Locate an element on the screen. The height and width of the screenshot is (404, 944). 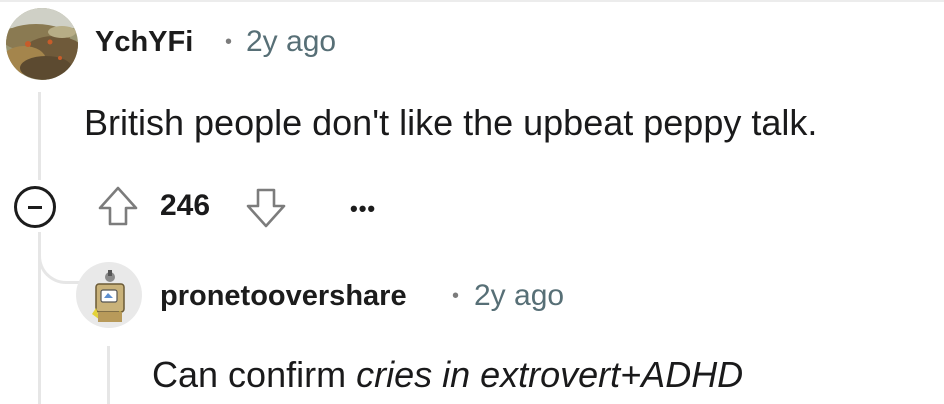
top-divider is located at coordinates (472, 1).